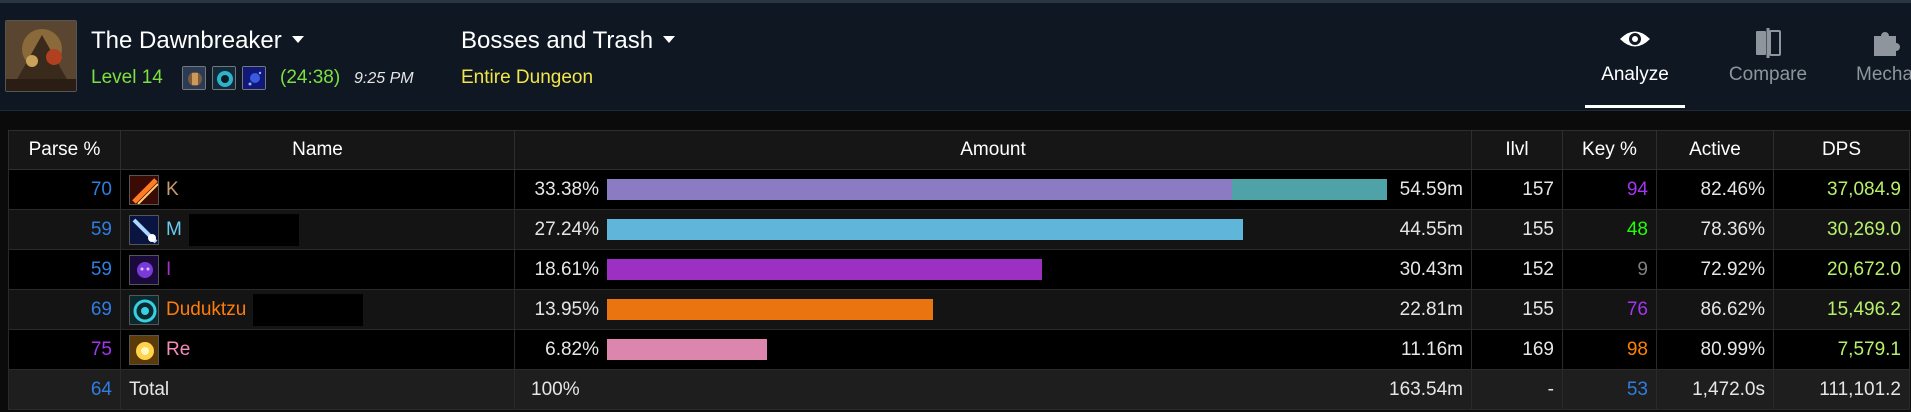 Image resolution: width=1911 pixels, height=412 pixels. I want to click on demon-hunter-icon, so click(144, 269).